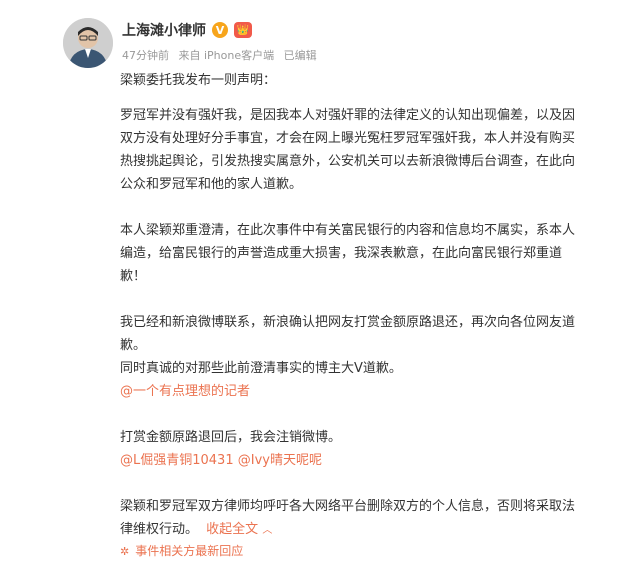 This screenshot has width=644, height=563. What do you see at coordinates (300, 55) in the screenshot?
I see `edited-label: 已编辑` at bounding box center [300, 55].